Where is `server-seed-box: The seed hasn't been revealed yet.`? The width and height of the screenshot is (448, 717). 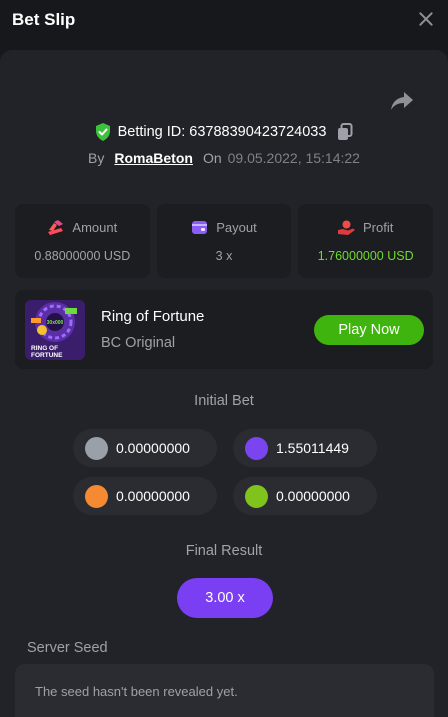
server-seed-box: The seed hasn't been revealed yet. is located at coordinates (224, 690).